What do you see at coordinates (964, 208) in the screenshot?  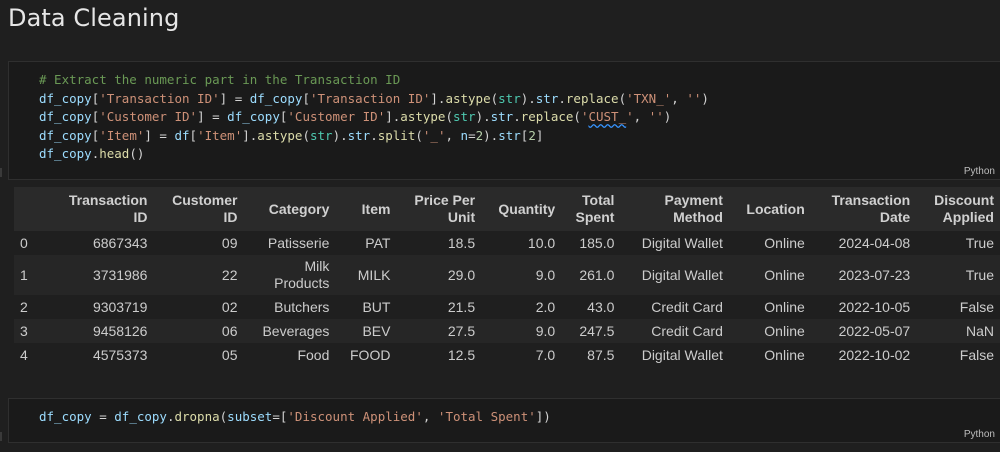 I see `column-header: Discount Applied` at bounding box center [964, 208].